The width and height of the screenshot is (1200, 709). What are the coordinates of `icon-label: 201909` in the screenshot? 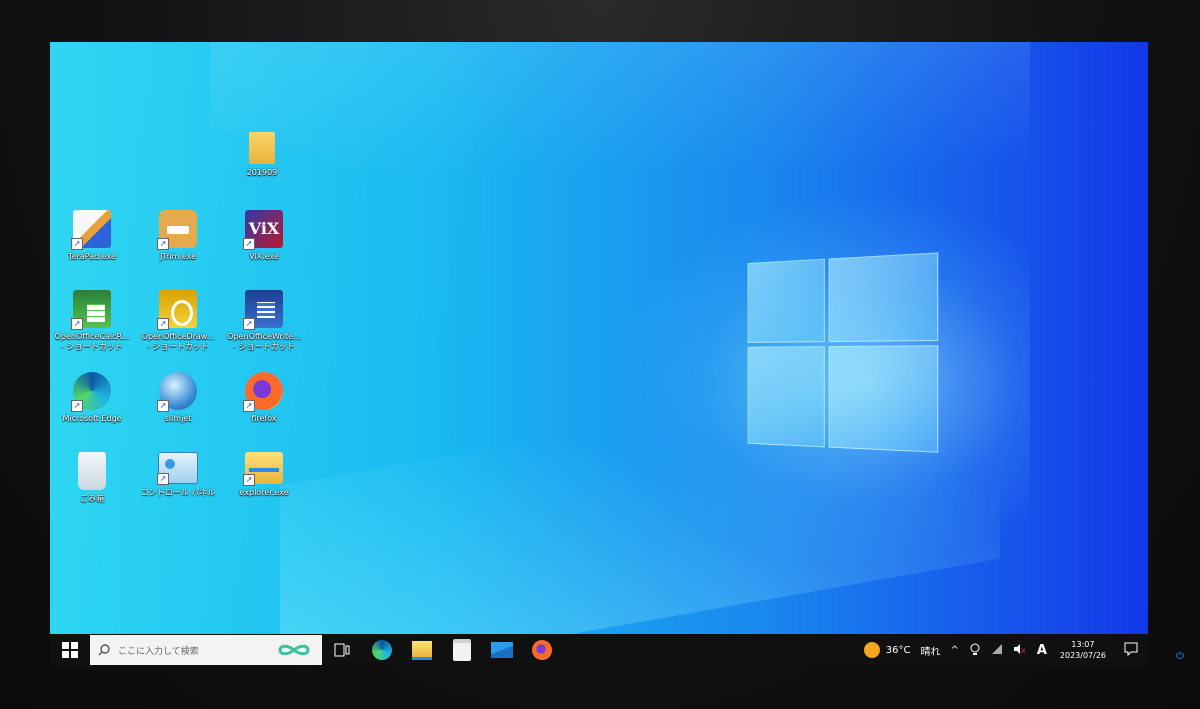 It's located at (262, 173).